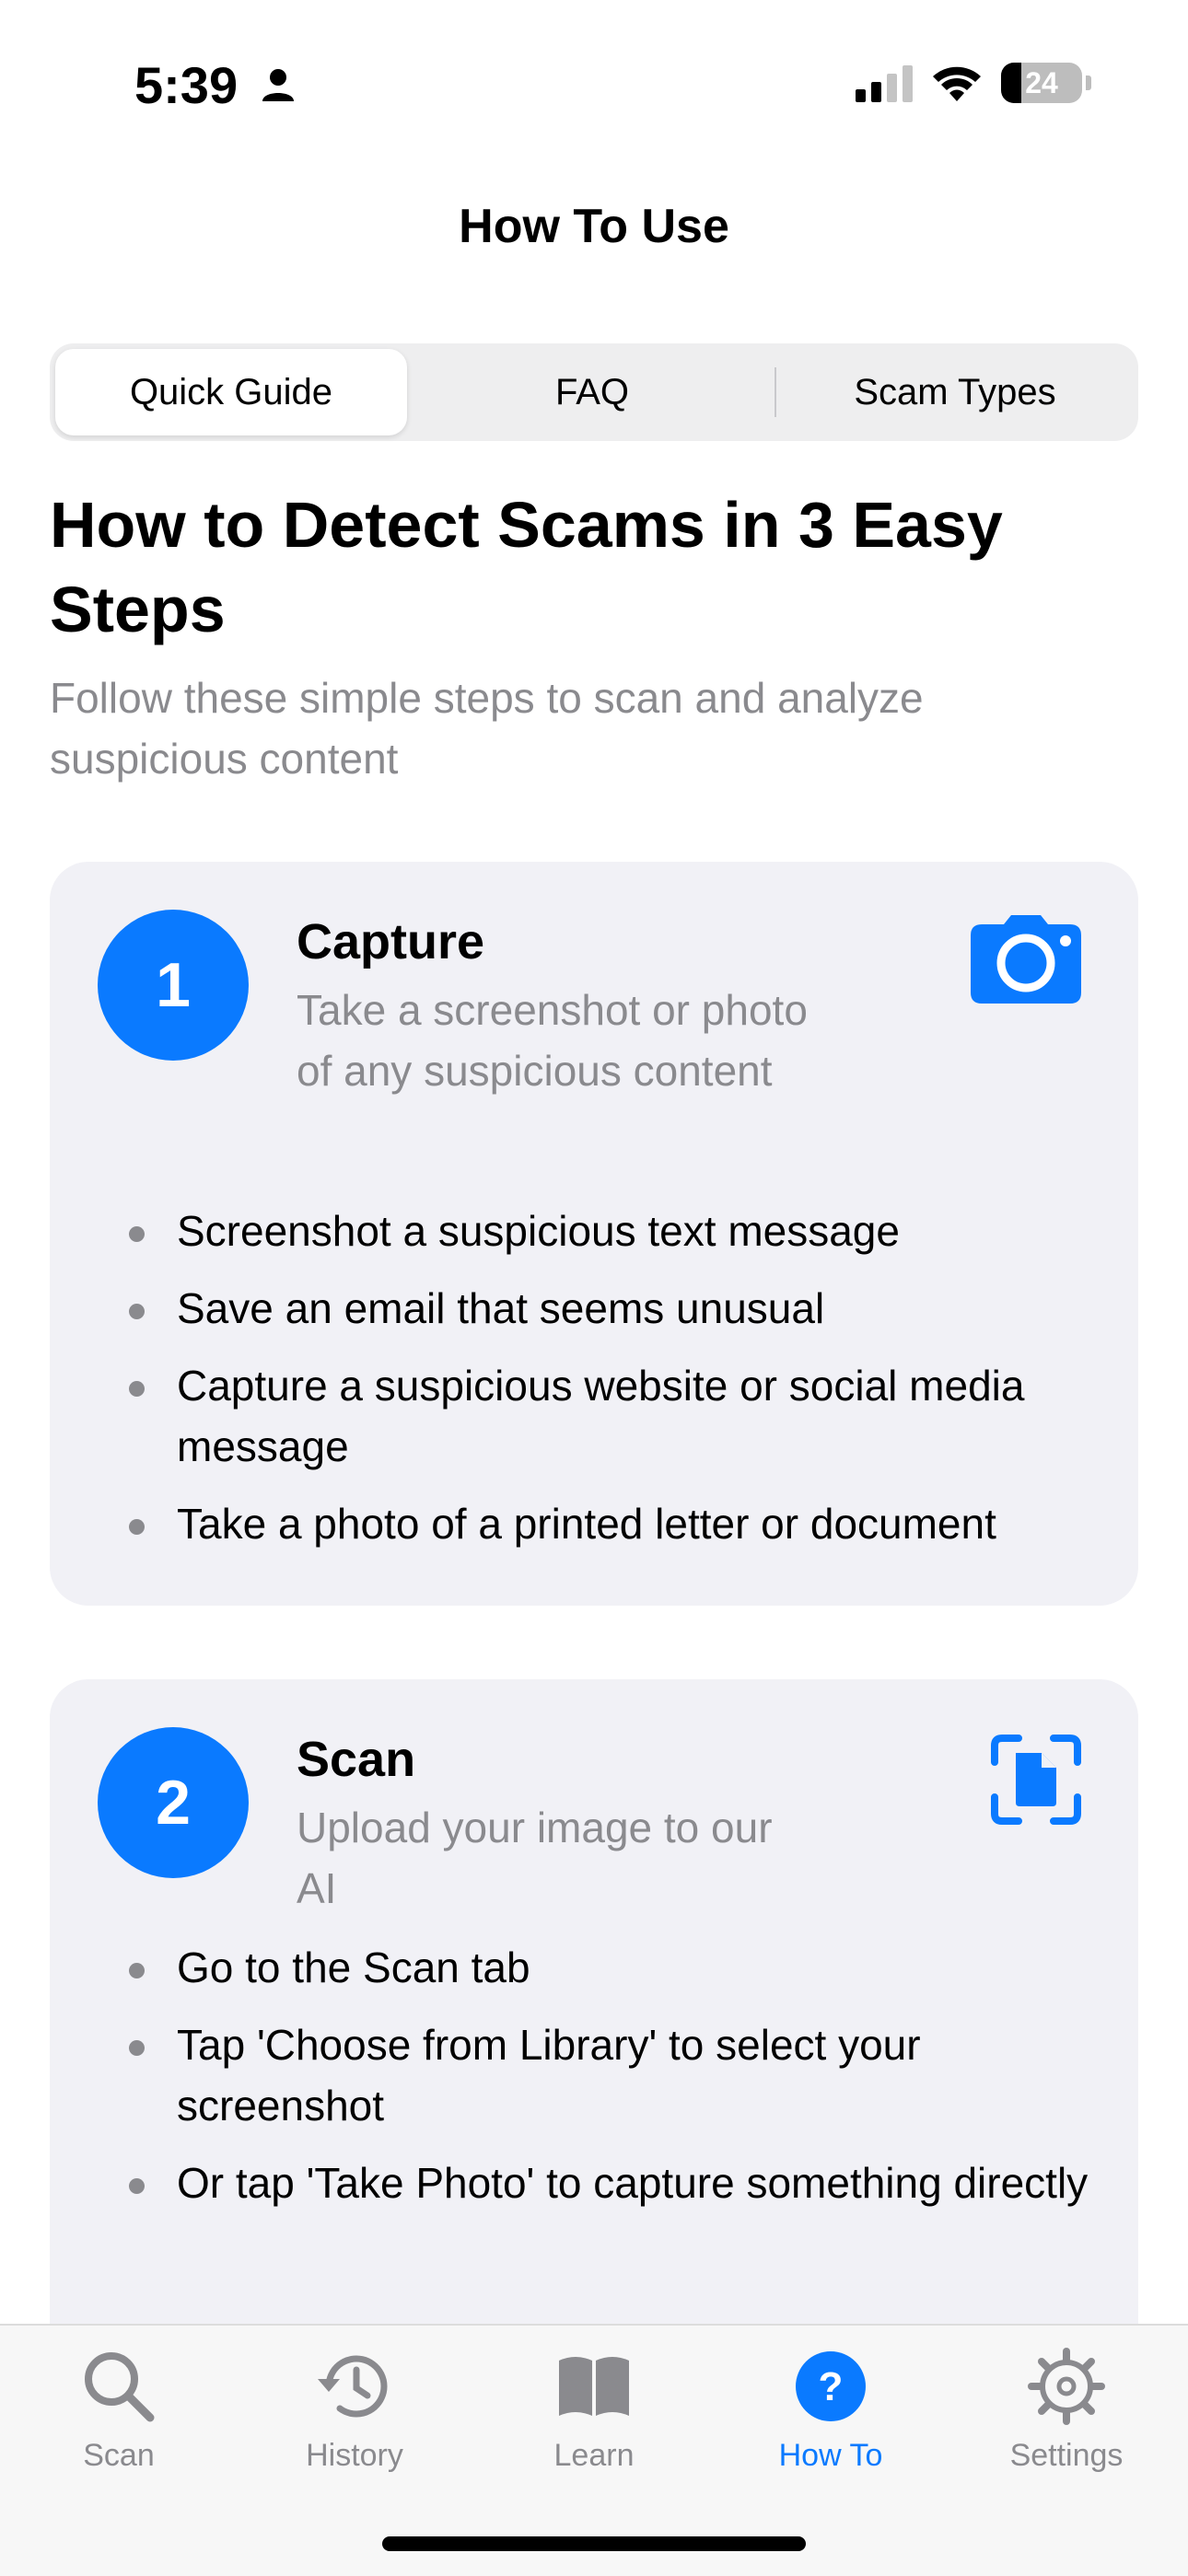 The image size is (1188, 2576). I want to click on tab-settings: Settings, so click(1066, 2411).